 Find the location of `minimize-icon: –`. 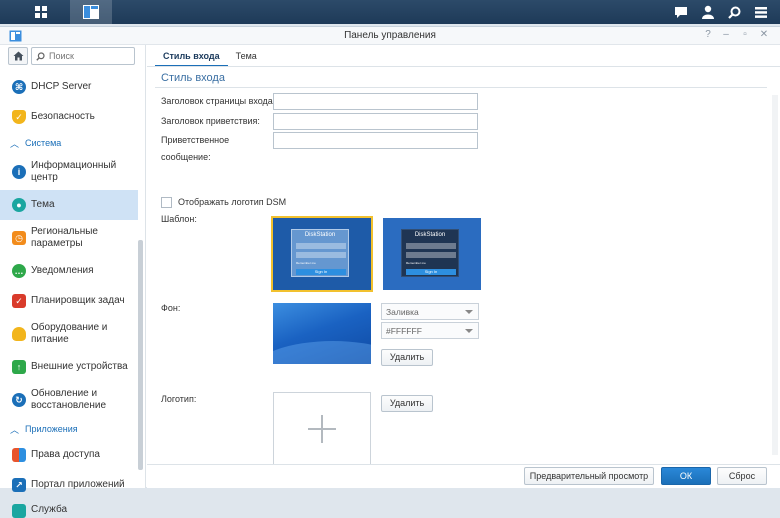

minimize-icon: – is located at coordinates (726, 35).